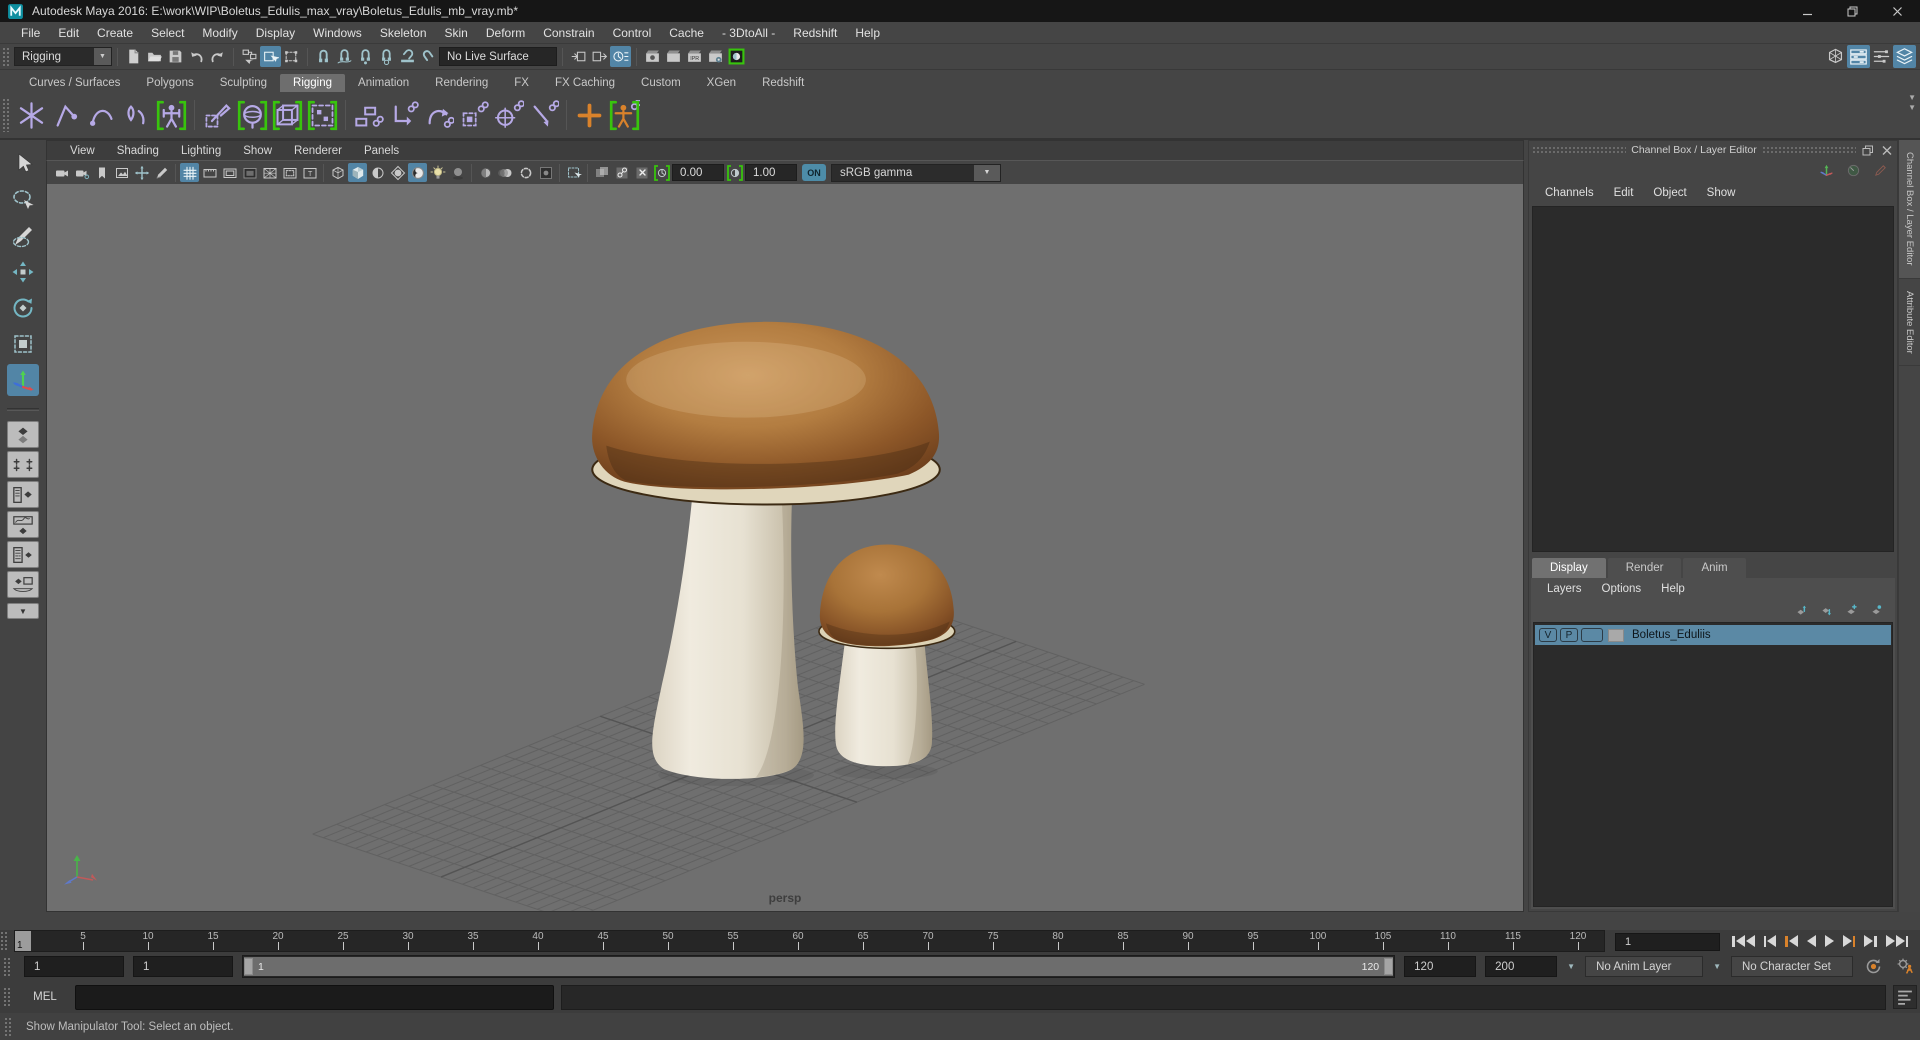  Describe the element at coordinates (1548, 635) in the screenshot. I see `layer-visibility-toggle: V` at that location.